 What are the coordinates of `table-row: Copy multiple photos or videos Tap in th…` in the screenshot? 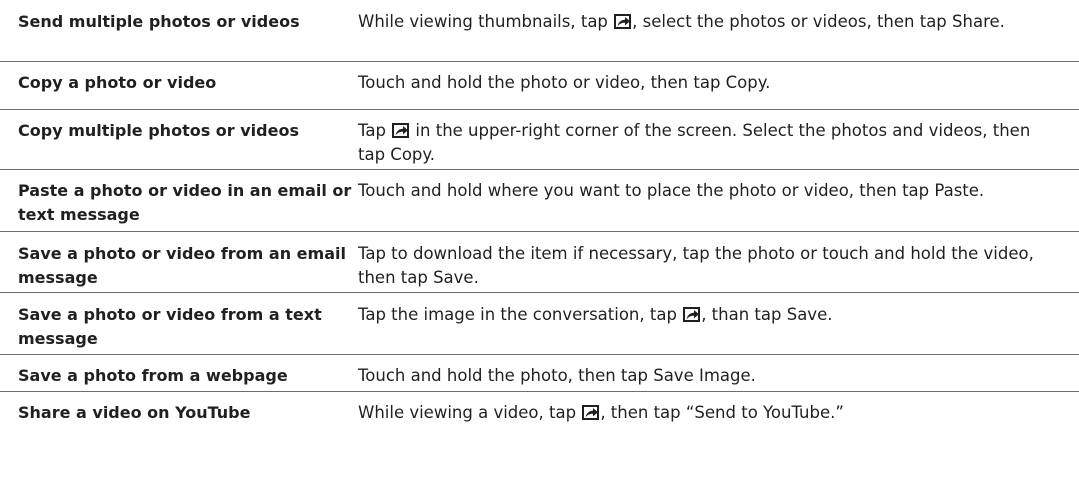 It's located at (539, 139).